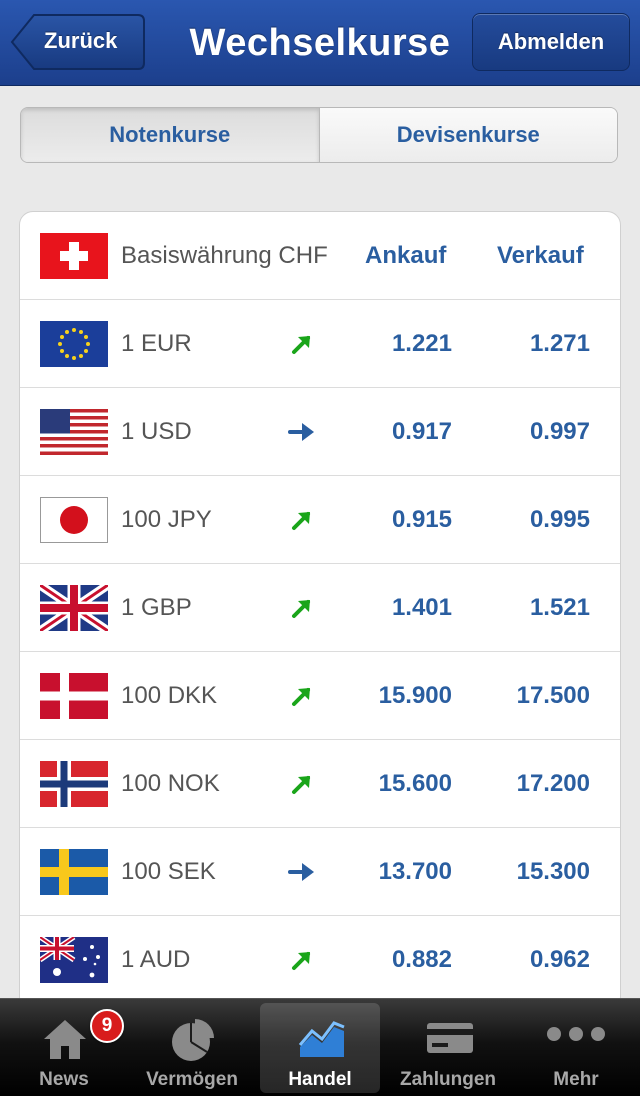 Image resolution: width=640 pixels, height=1096 pixels. I want to click on buy-rate: 0.917, so click(421, 431).